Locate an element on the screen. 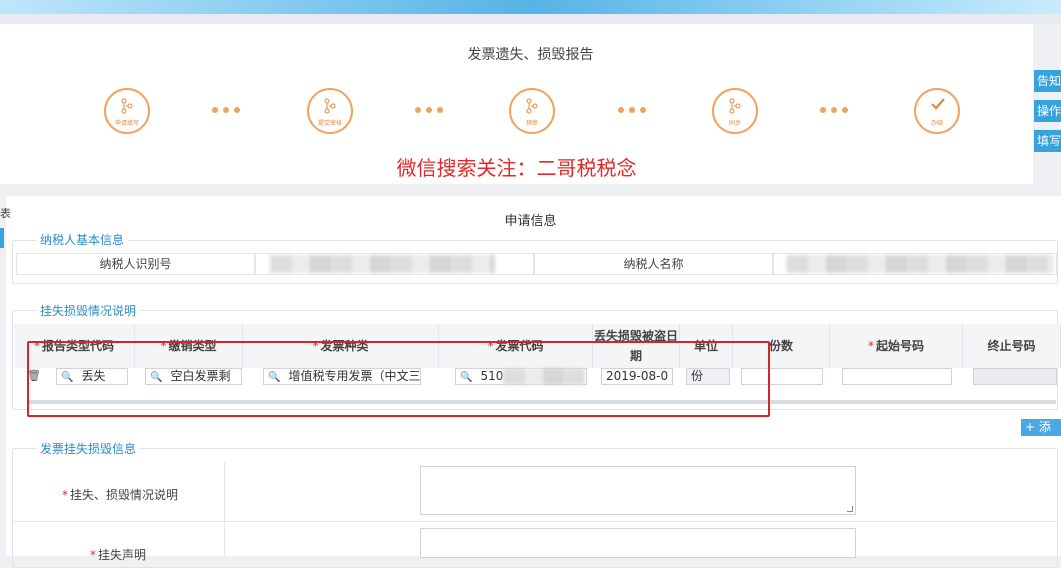 The height and width of the screenshot is (568, 1061). side-button-fill: 填写 is located at coordinates (1047, 141).